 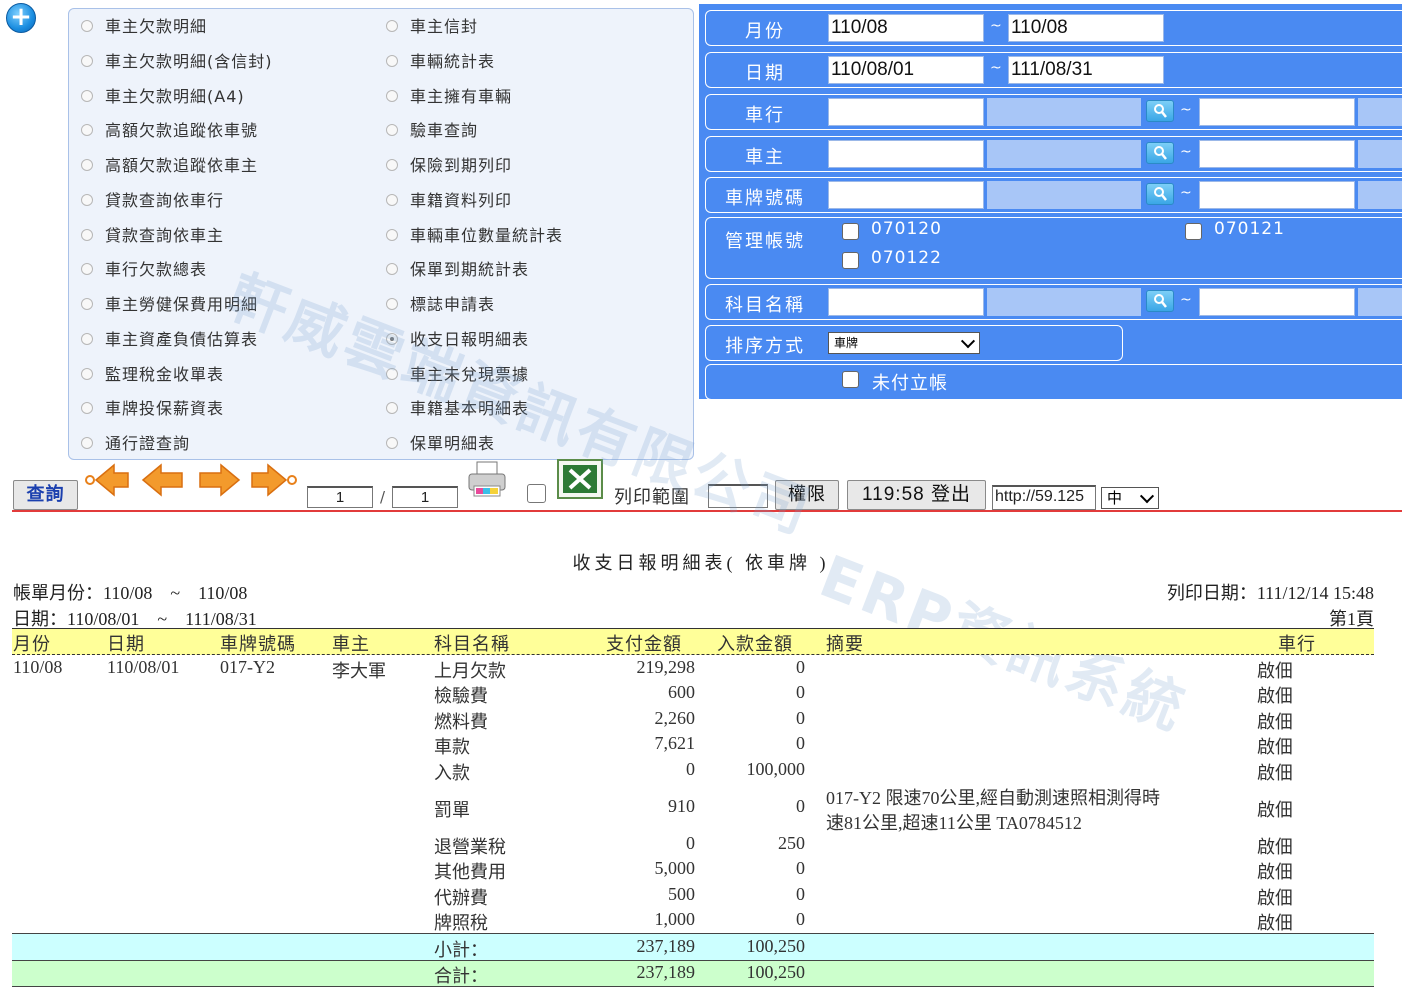 I want to click on subject-to-input, so click(x=1277, y=302).